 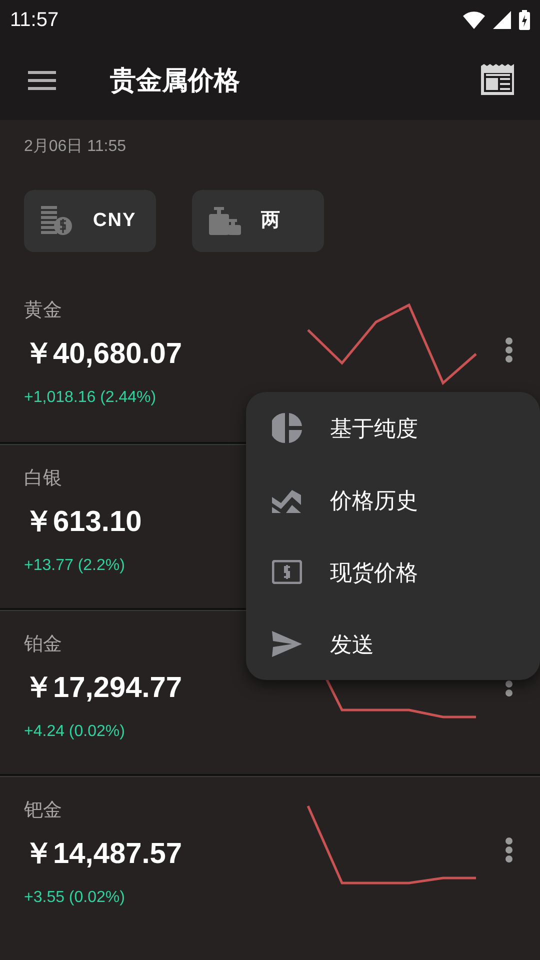 What do you see at coordinates (57, 221) in the screenshot?
I see `coins-icon` at bounding box center [57, 221].